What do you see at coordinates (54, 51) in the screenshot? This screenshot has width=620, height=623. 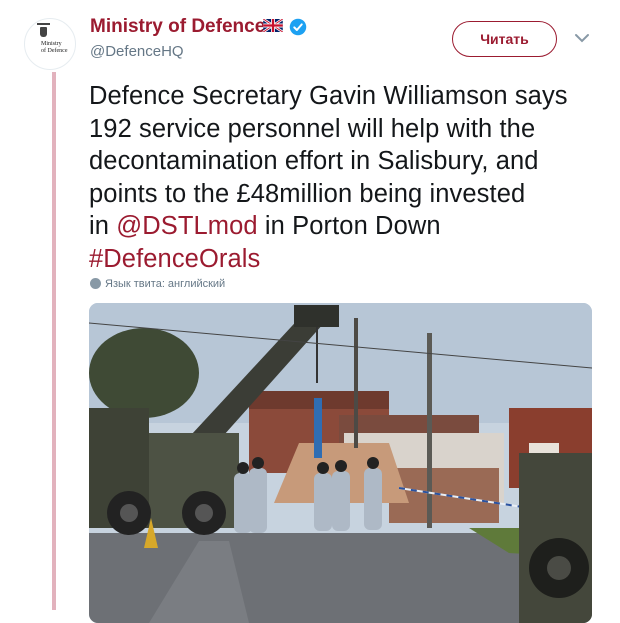 I see `avatar-text-line-2: of Defence` at bounding box center [54, 51].